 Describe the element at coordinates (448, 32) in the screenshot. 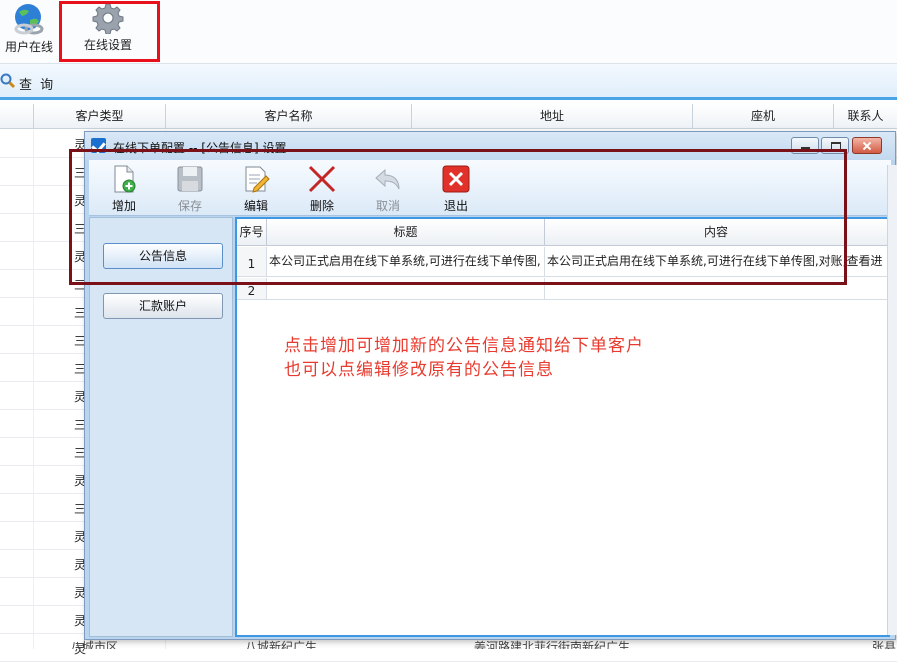

I see `top-ribbon: 用户在线 在线设置` at that location.